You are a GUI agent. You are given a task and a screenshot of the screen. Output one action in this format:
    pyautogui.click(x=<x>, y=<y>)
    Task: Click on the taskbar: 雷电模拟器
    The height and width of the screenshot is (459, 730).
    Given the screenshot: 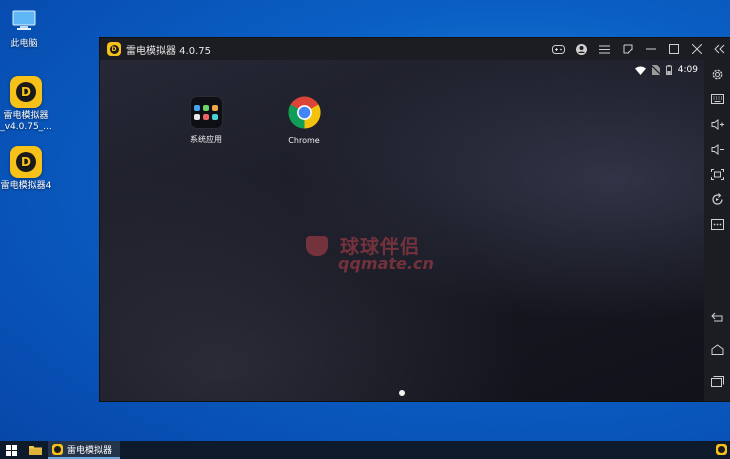 What is the action you would take?
    pyautogui.click(x=365, y=450)
    